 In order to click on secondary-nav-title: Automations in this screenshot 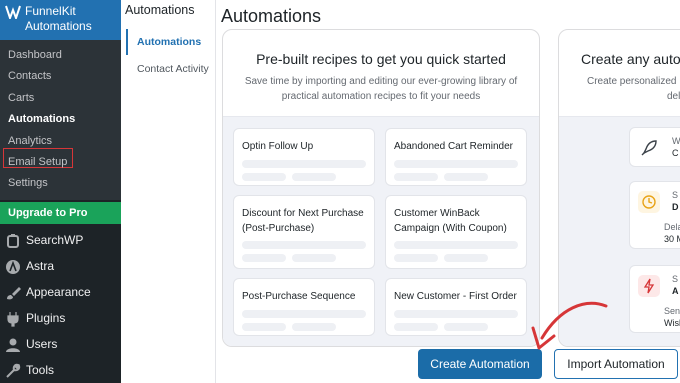, I will do `click(160, 10)`.